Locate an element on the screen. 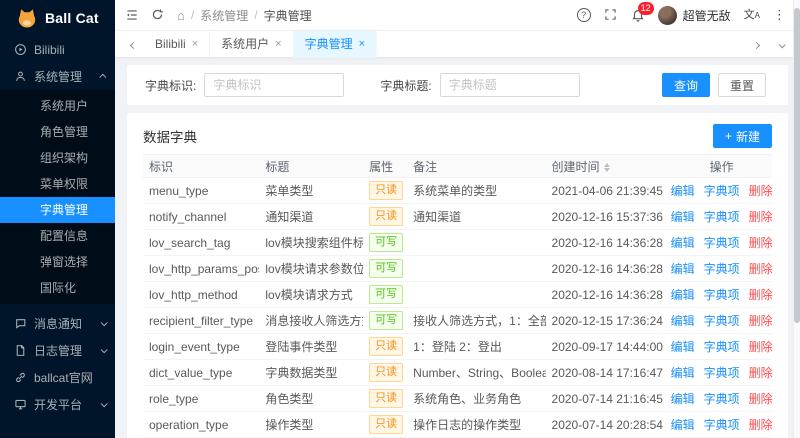 Image resolution: width=800 pixels, height=438 pixels. attr-tag: 可写 is located at coordinates (386, 268).